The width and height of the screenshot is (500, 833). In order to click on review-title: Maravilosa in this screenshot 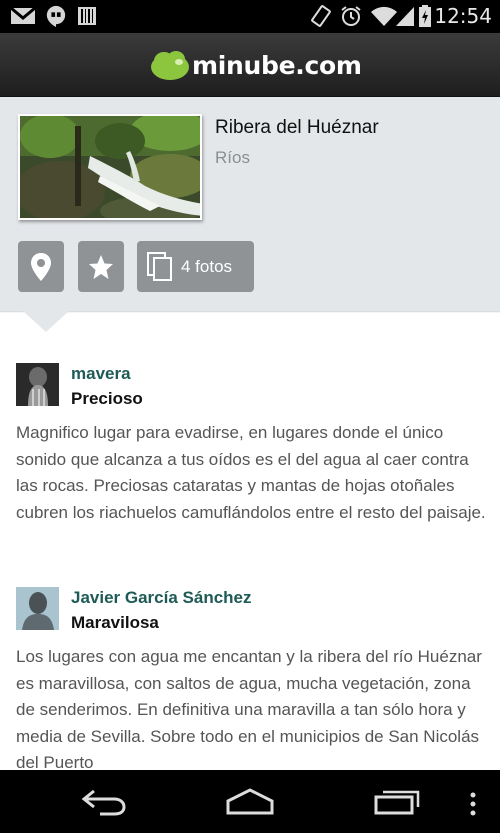, I will do `click(115, 622)`.